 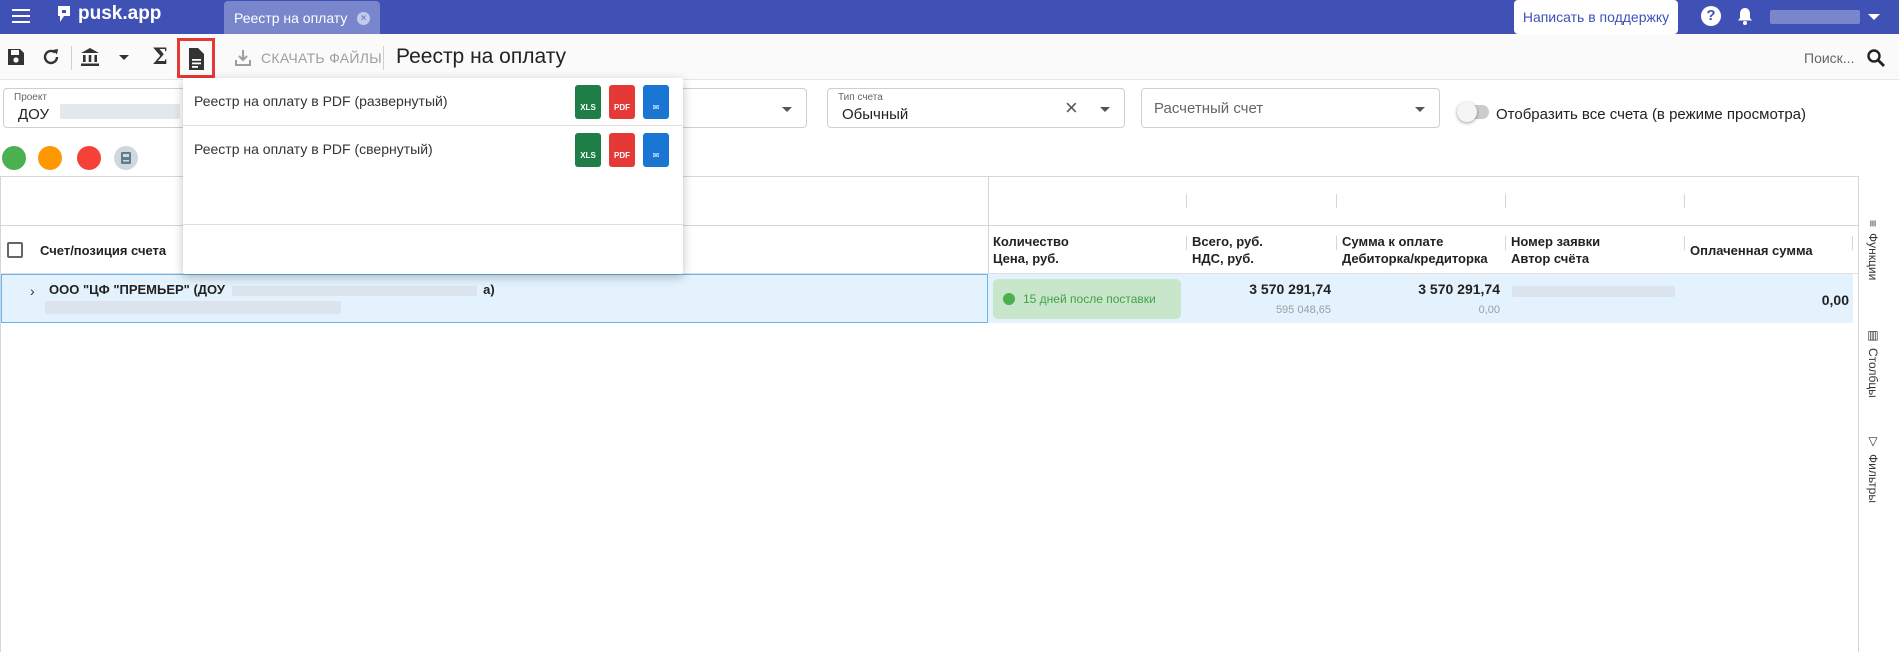 I want to click on col-header-request: Номер заявки Автор счёта, so click(x=1555, y=250).